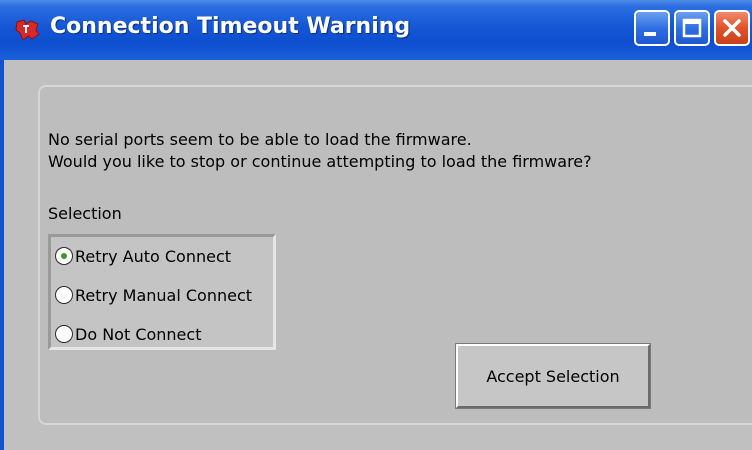 The image size is (752, 450). What do you see at coordinates (138, 334) in the screenshot?
I see `radio-label: Do Not Connect` at bounding box center [138, 334].